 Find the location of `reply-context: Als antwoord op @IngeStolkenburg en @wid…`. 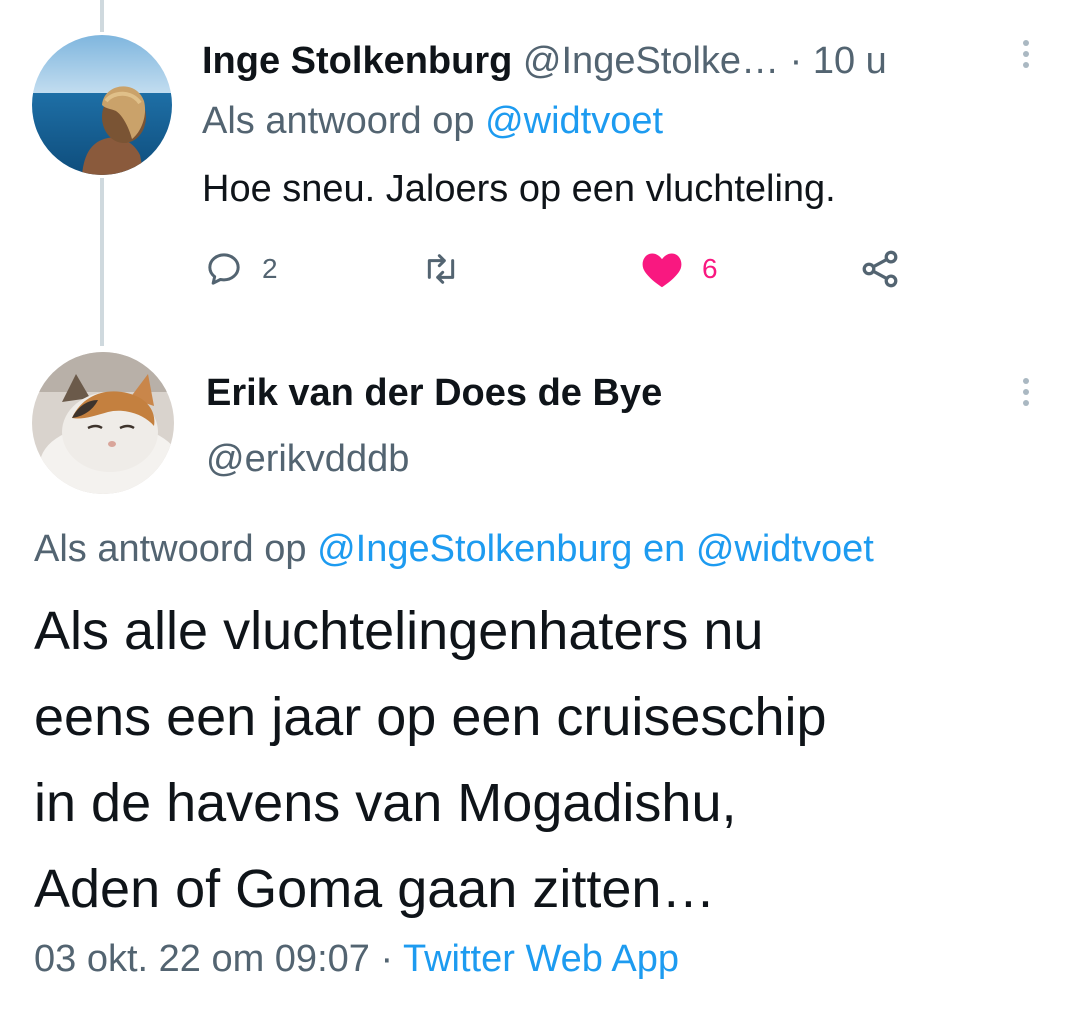

reply-context: Als antwoord op @IngeStolkenburg en @wid… is located at coordinates (454, 549).